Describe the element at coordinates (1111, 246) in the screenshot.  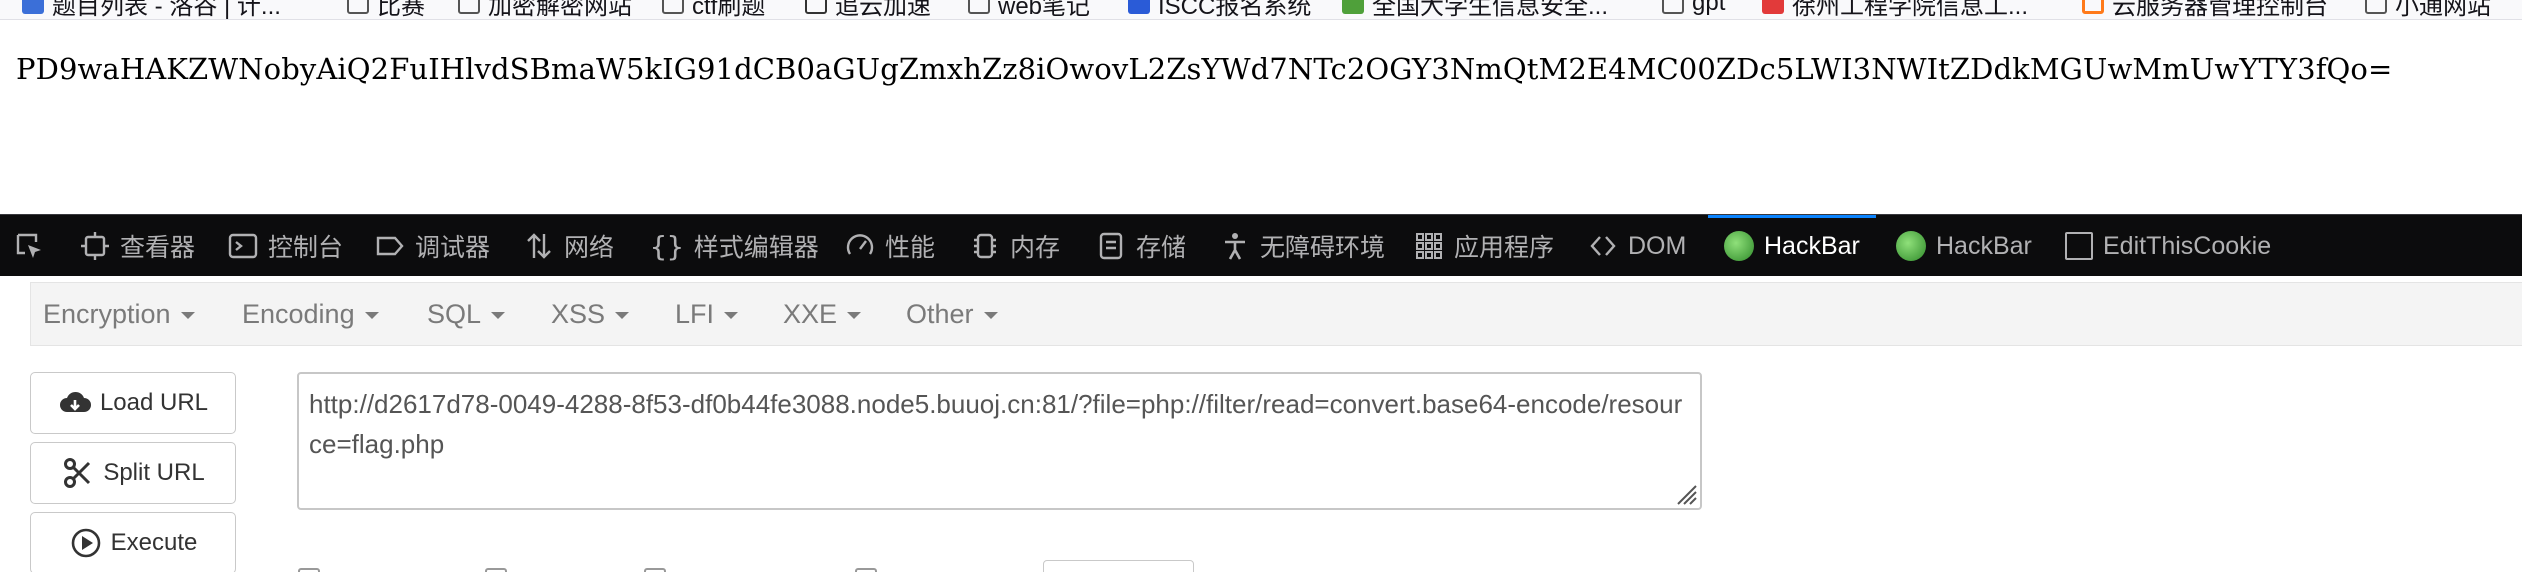
I see `storage-icon` at that location.